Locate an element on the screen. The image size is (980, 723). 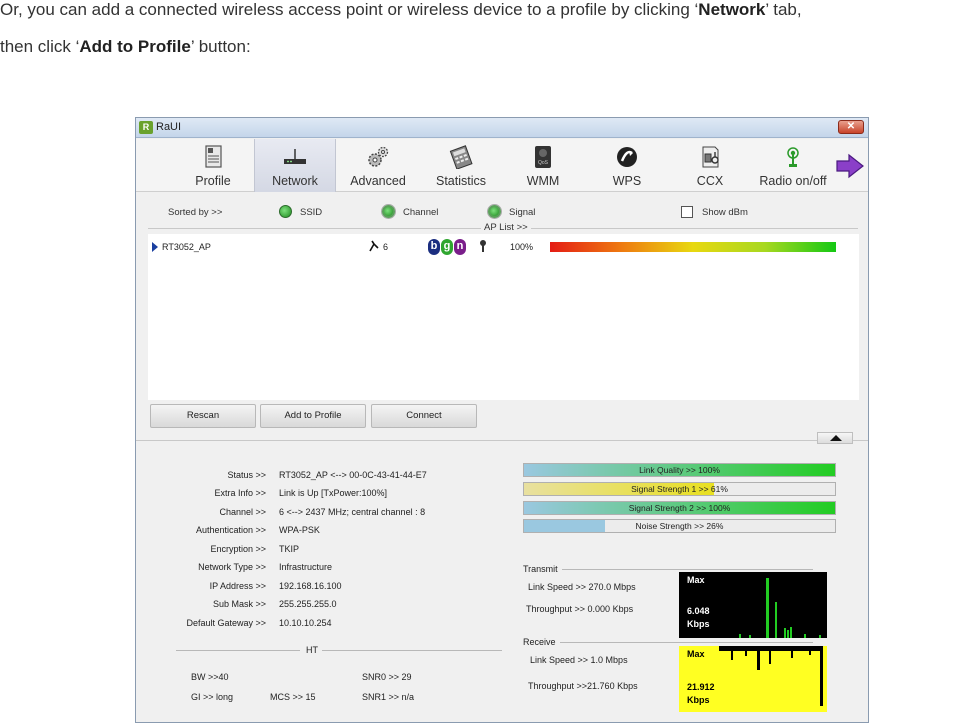
transmit-throughput: Throughput >> 0.000 Kbps is located at coordinates (580, 609).